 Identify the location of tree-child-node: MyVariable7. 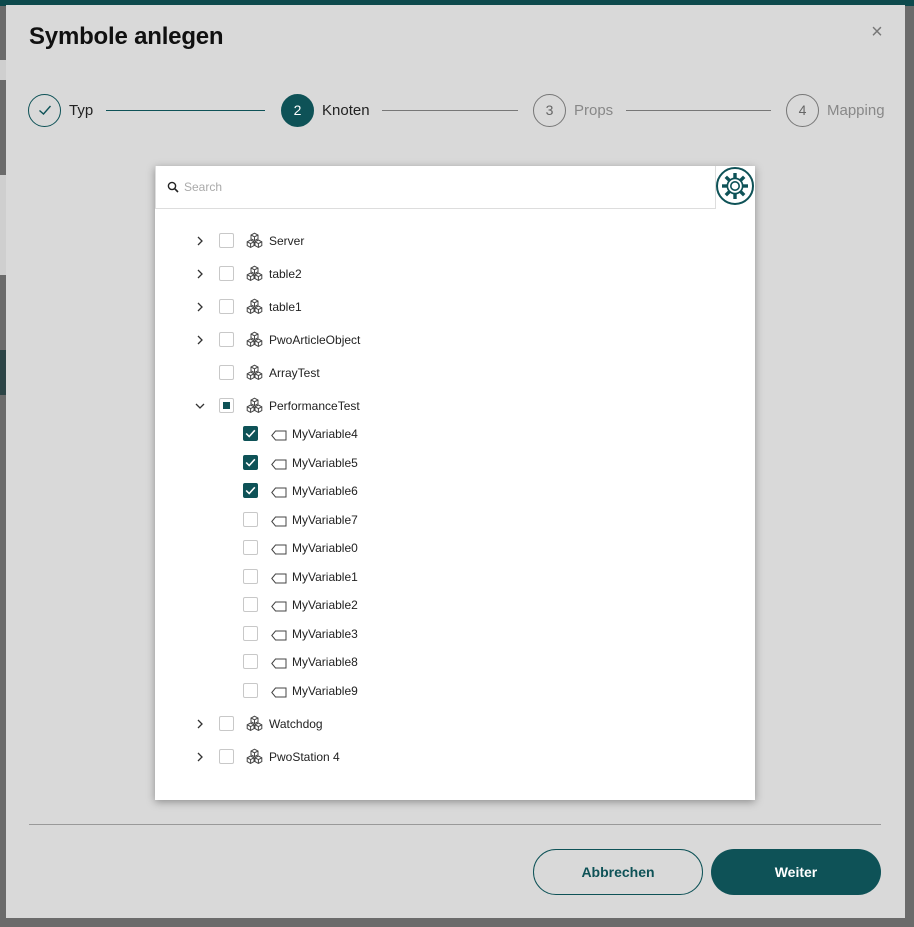
(455, 520).